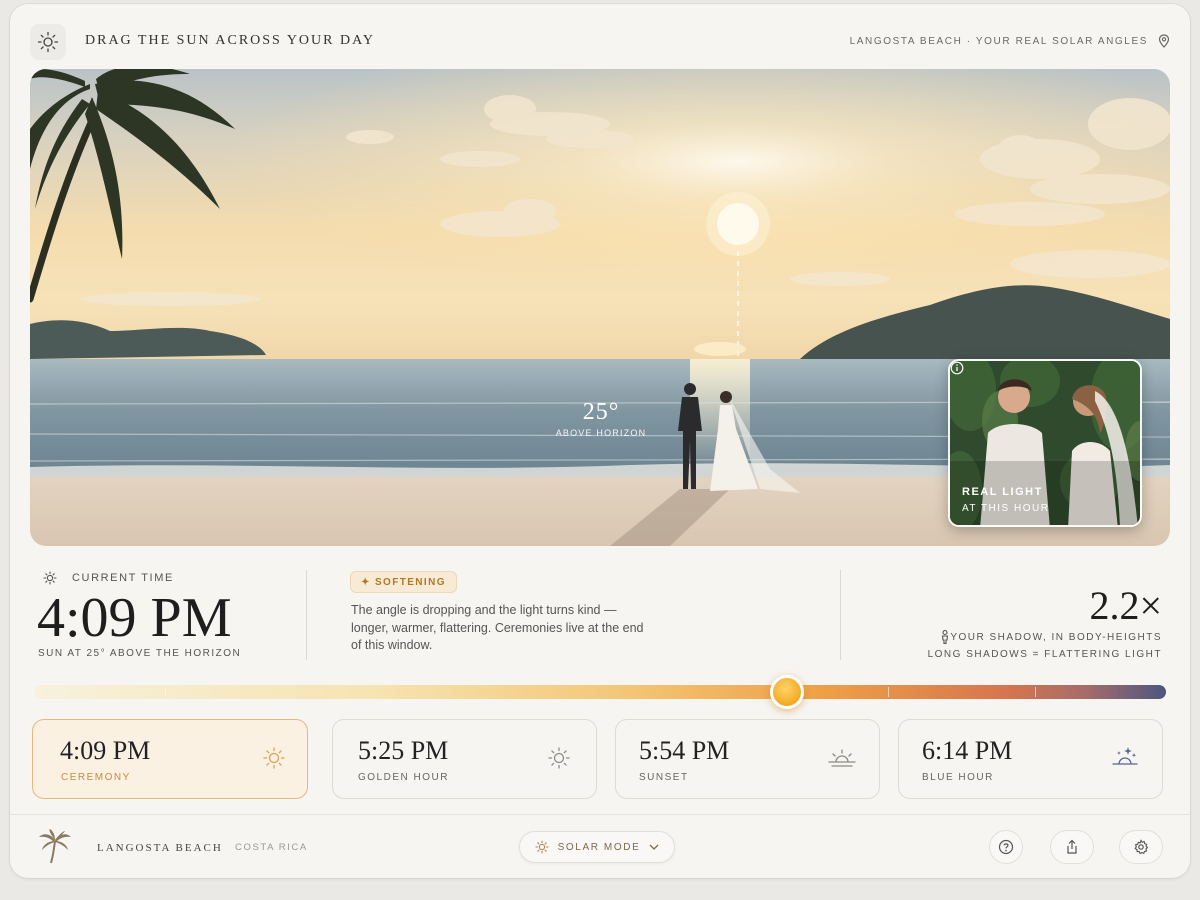 Image resolution: width=1200 pixels, height=900 pixels. Describe the element at coordinates (945, 637) in the screenshot. I see `person-icon` at that location.